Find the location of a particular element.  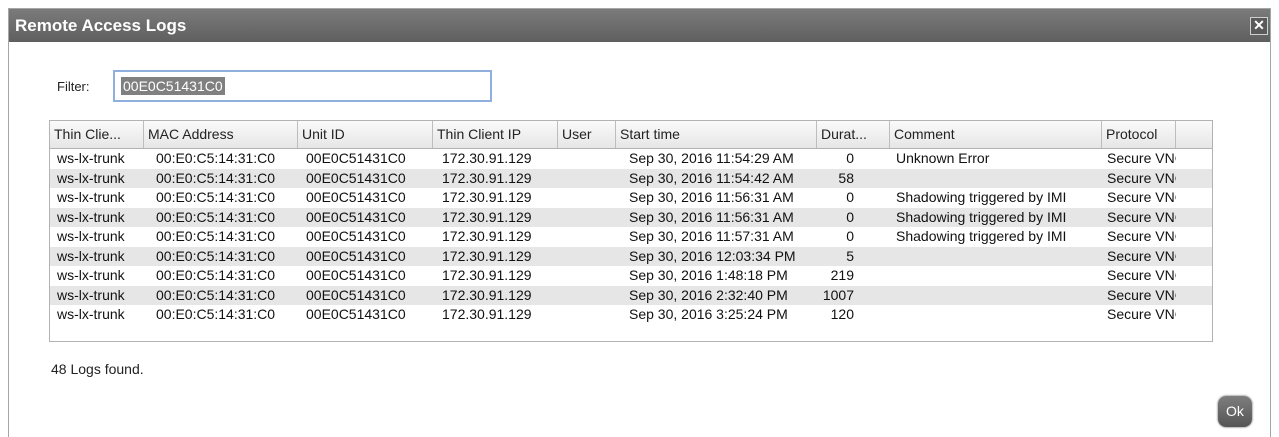

column-header-comment: Comment is located at coordinates (996, 134).